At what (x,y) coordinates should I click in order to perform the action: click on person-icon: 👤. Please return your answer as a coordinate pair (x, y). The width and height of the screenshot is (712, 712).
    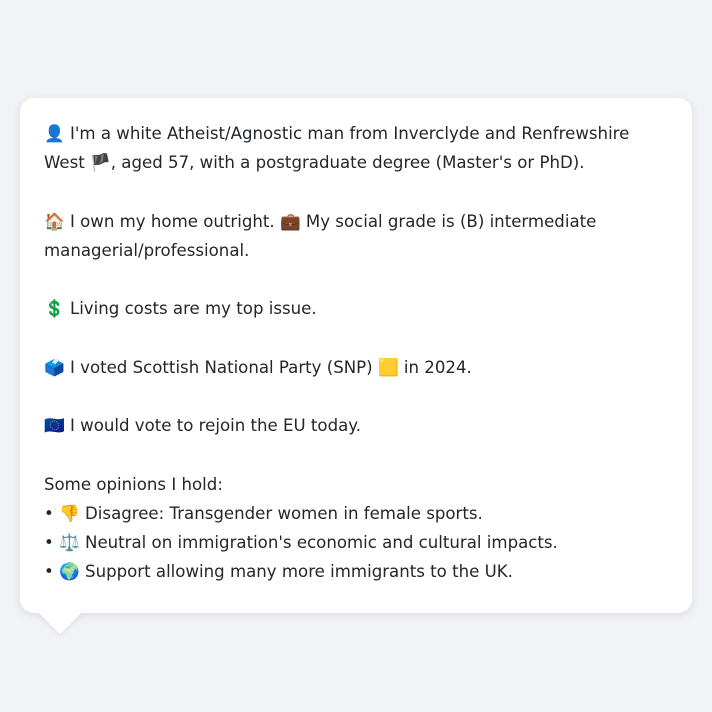
    Looking at the image, I should click on (54, 133).